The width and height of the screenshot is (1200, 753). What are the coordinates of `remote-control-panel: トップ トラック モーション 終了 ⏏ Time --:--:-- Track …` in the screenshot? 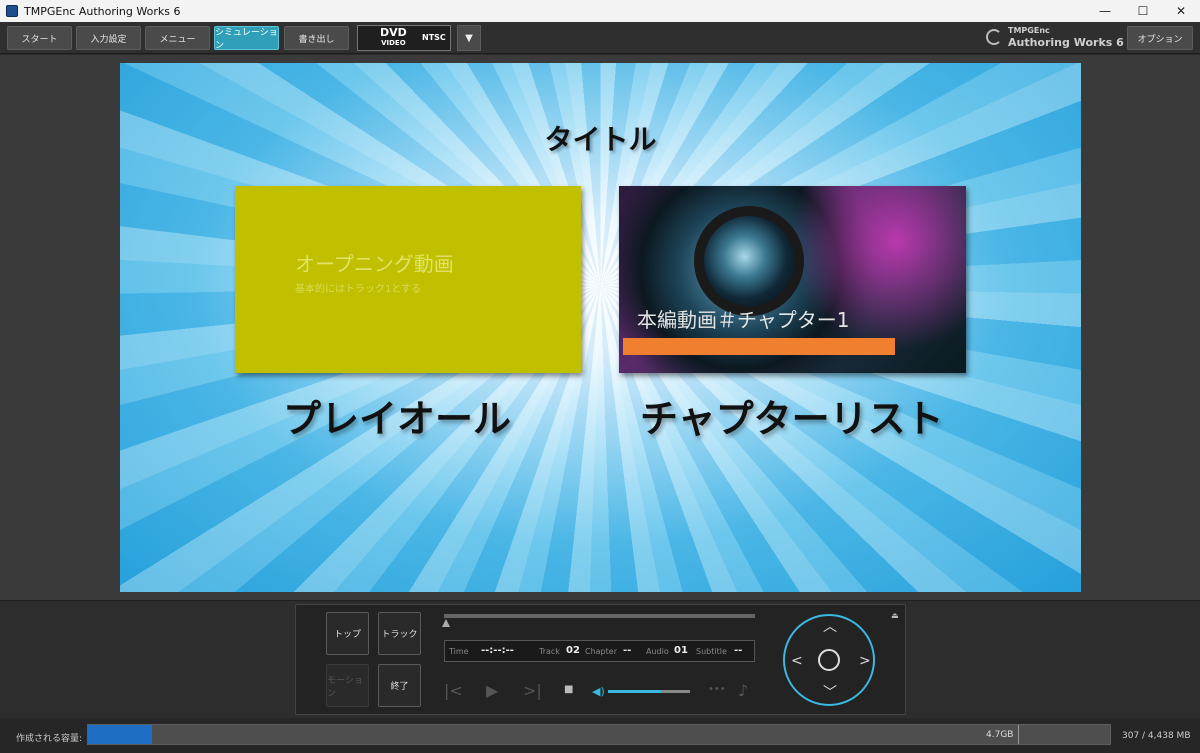 It's located at (600, 659).